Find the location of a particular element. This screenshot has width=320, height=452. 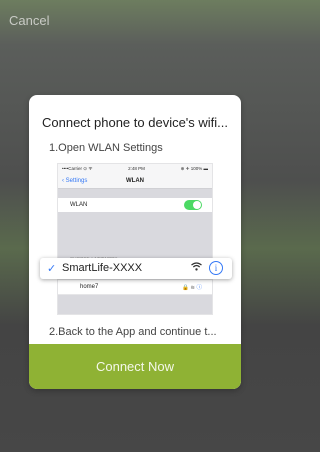

info-icon: i is located at coordinates (216, 268).